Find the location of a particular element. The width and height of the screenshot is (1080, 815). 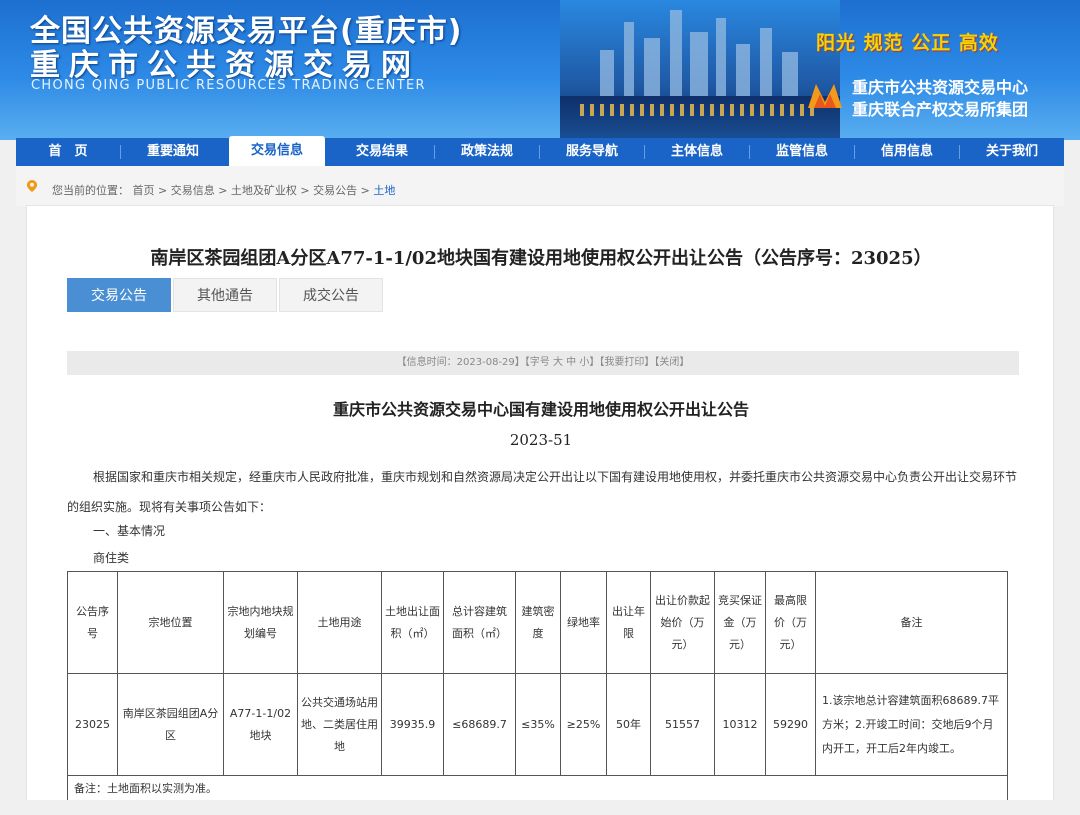

nav-policy: 政策法规 is located at coordinates (487, 152).